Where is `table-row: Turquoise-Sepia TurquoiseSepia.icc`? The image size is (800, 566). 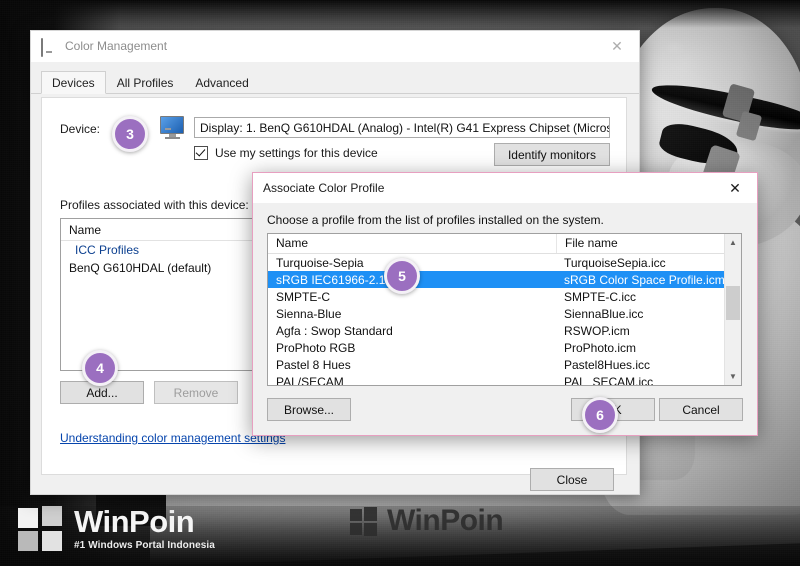
table-row: Turquoise-Sepia TurquoiseSepia.icc is located at coordinates (504, 262).